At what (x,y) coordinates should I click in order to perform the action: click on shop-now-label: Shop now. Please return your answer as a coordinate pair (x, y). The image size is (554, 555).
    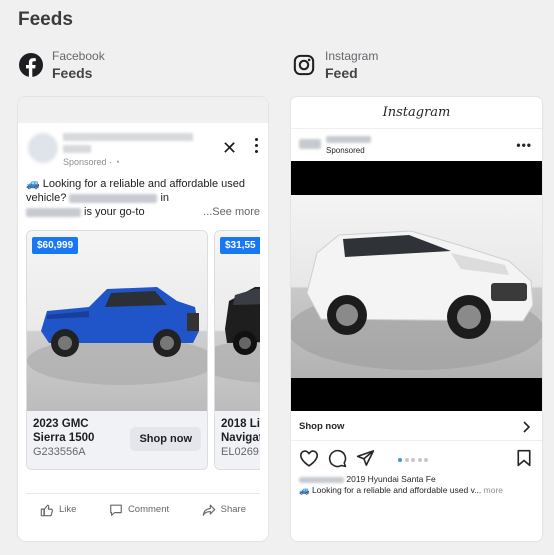
    Looking at the image, I should click on (322, 426).